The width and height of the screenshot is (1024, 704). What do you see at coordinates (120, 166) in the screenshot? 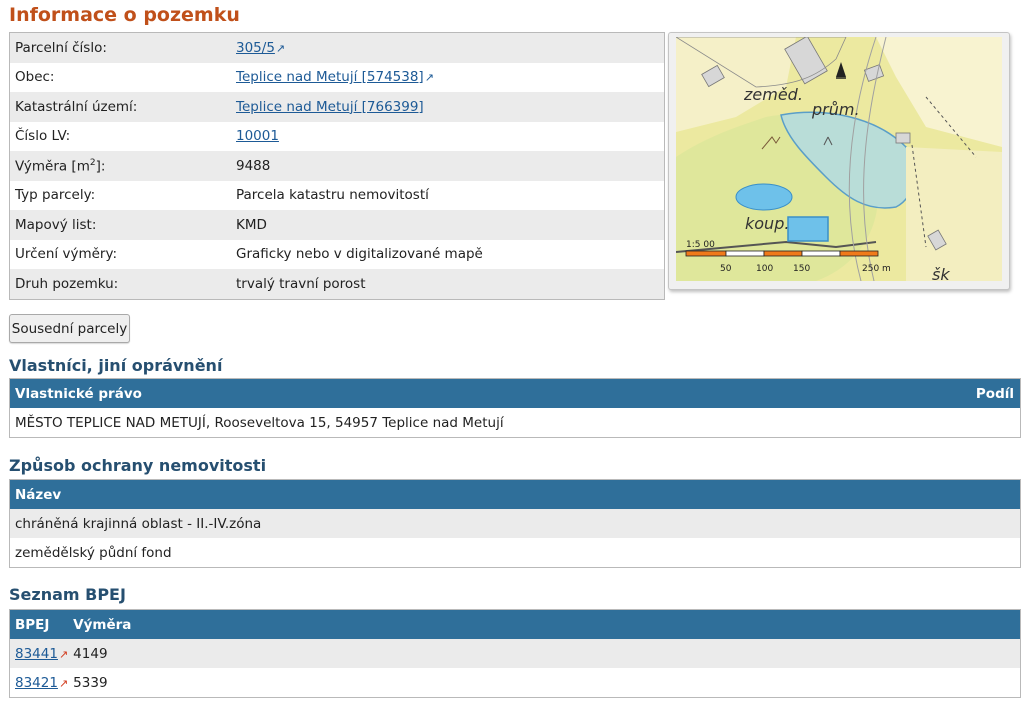
I see `info-label: Výměra [m2]:` at bounding box center [120, 166].